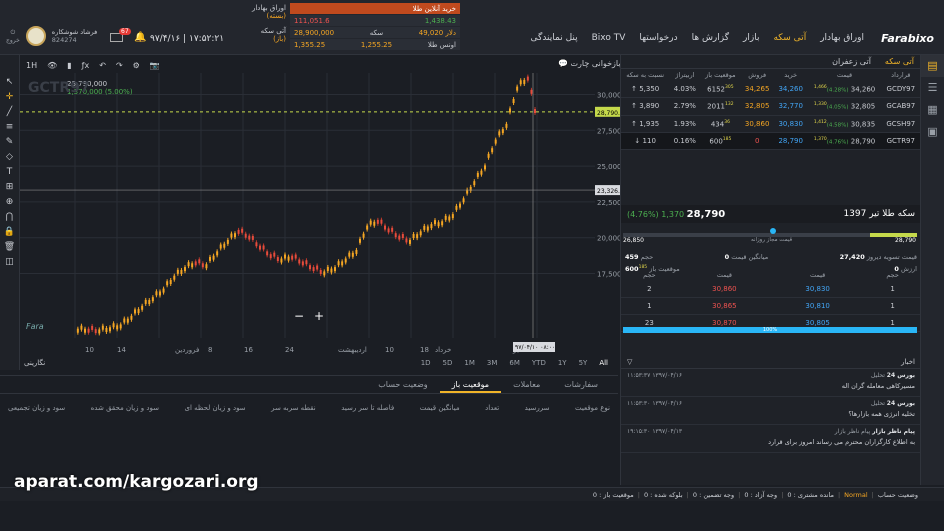  What do you see at coordinates (9, 82) in the screenshot?
I see `cursor-icon: ↖` at bounding box center [9, 82].